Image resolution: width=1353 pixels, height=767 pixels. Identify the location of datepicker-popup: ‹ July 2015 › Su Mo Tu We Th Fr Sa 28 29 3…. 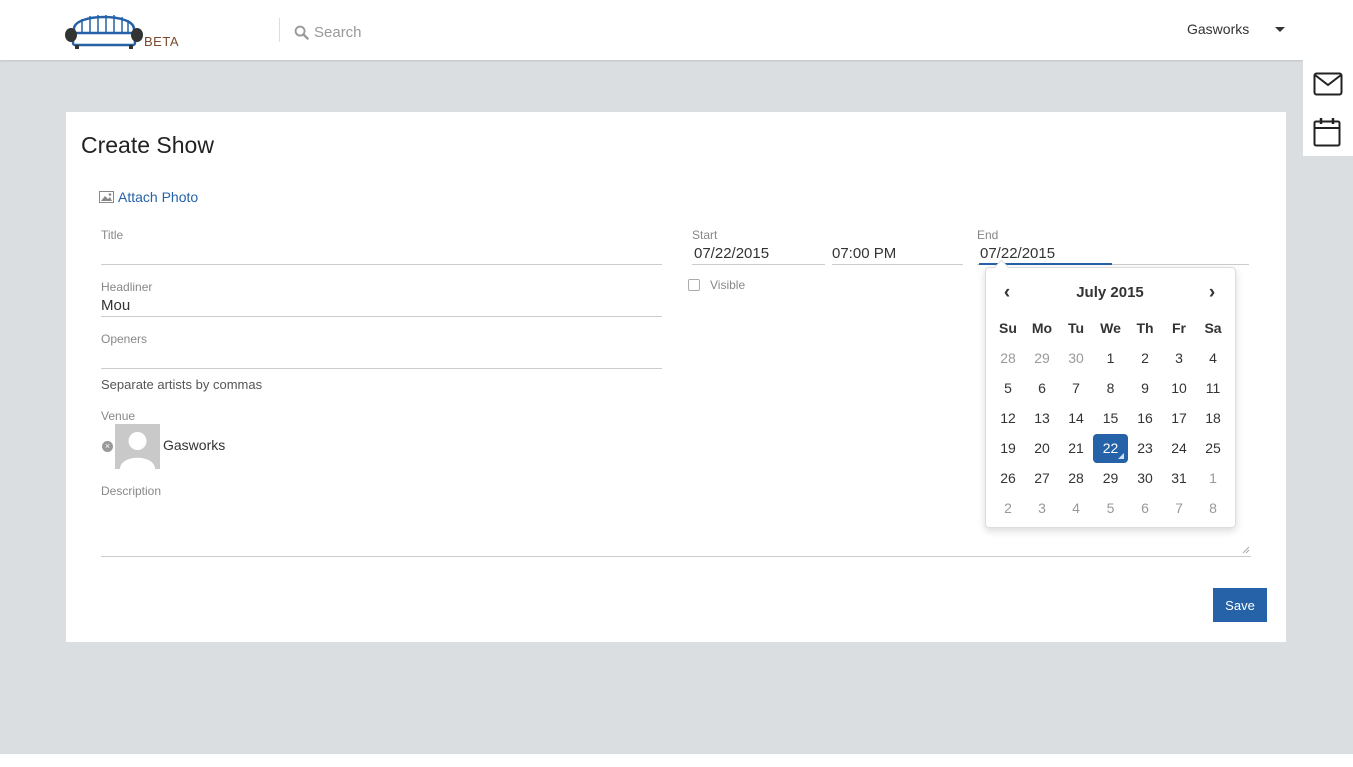
(1110, 393).